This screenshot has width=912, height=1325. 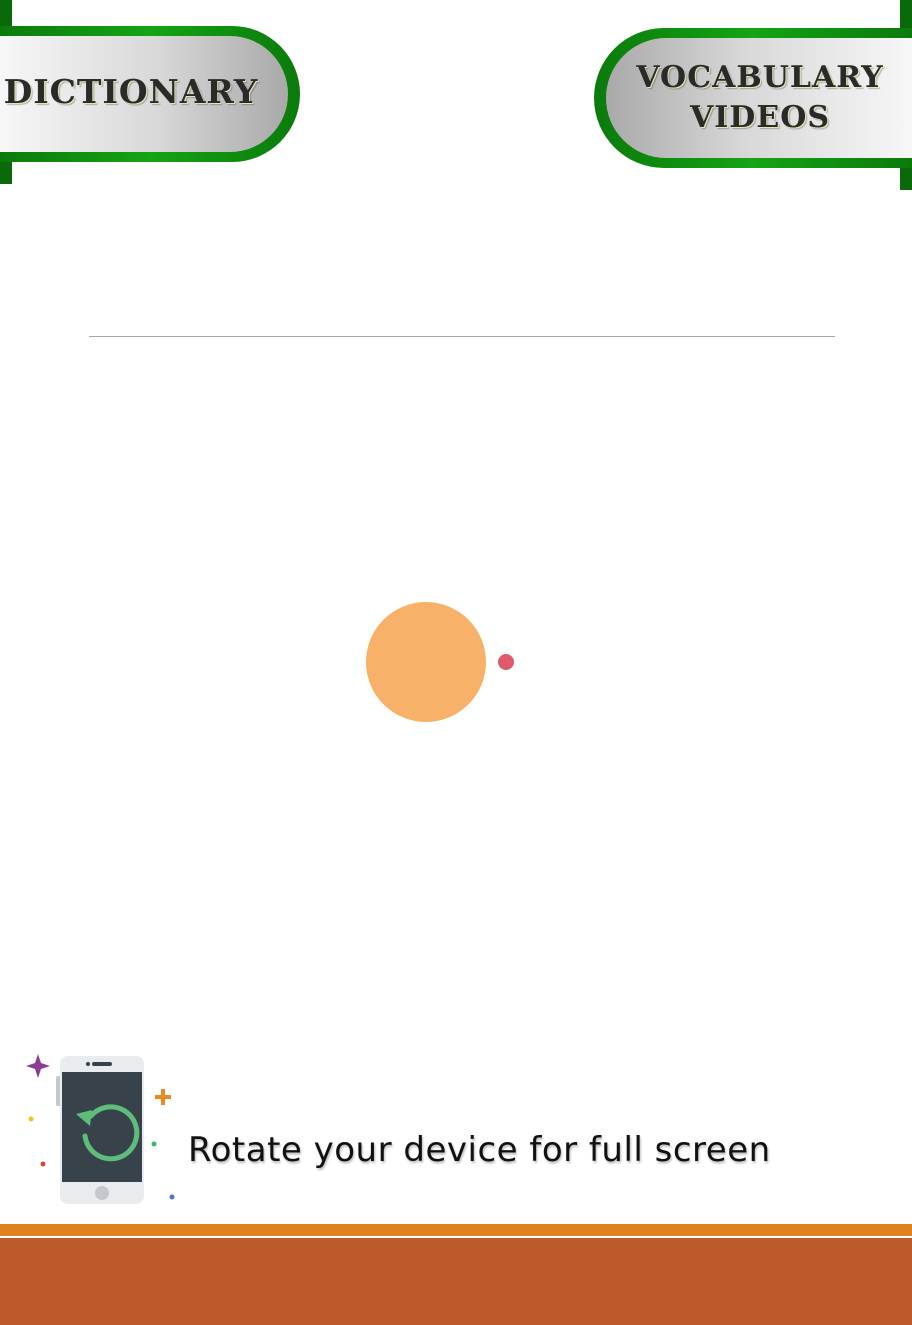 What do you see at coordinates (426, 662) in the screenshot?
I see `loader-ball` at bounding box center [426, 662].